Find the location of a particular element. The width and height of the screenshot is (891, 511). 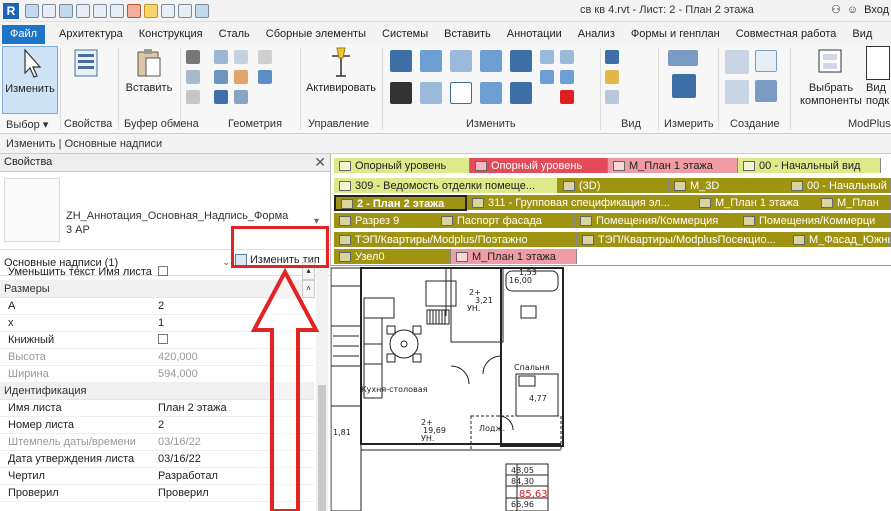

redo-icon is located at coordinates (100, 10).